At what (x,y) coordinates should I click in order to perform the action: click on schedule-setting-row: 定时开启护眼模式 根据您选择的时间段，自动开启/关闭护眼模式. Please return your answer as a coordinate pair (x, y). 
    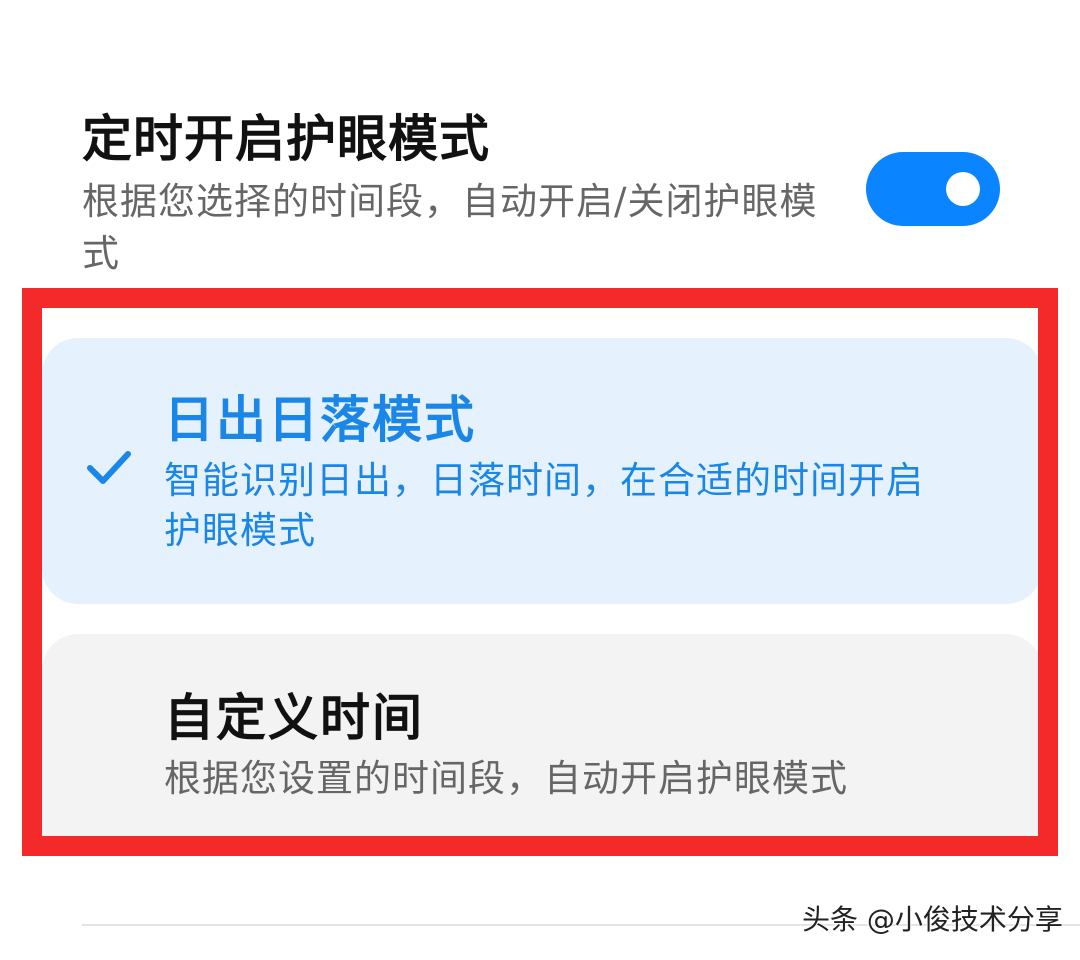
    Looking at the image, I should click on (462, 194).